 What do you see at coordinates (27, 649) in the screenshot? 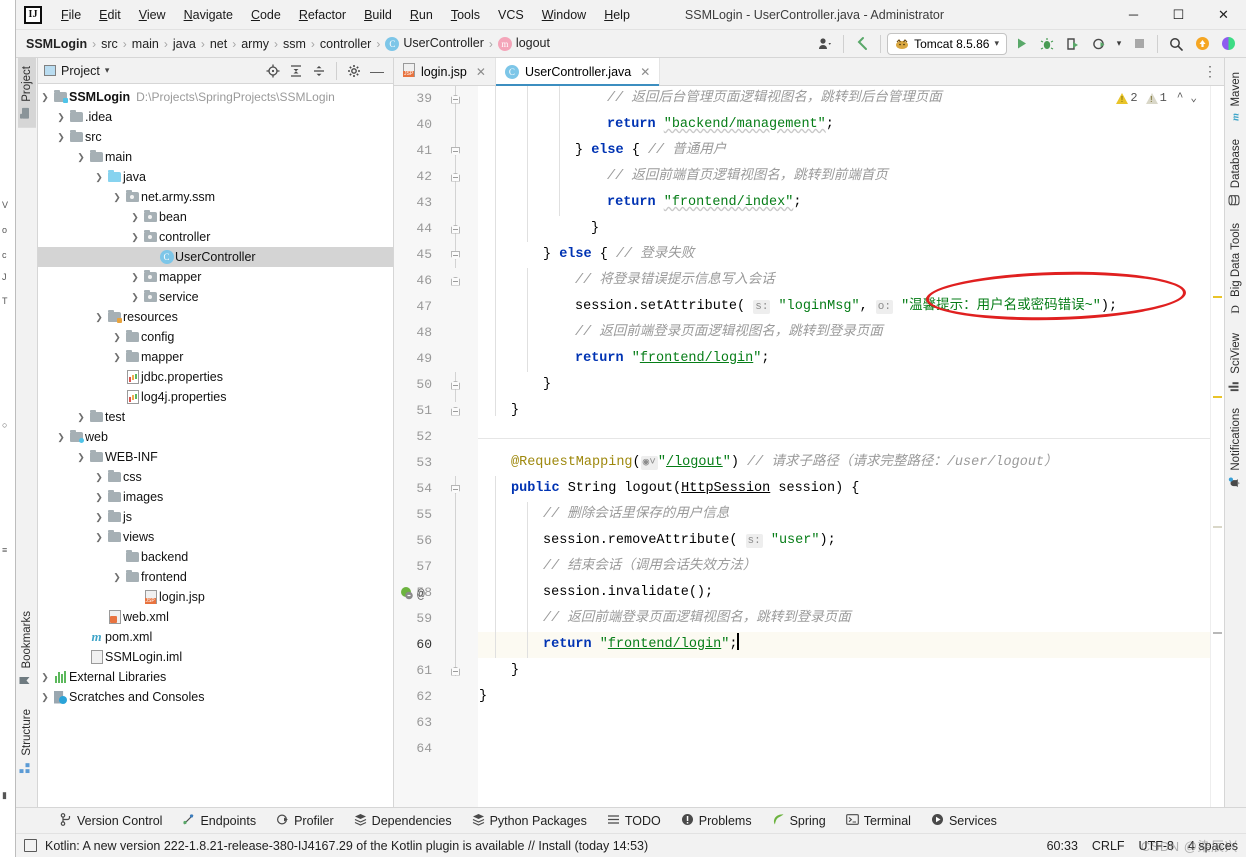
I see `sidebar-item-bookmarks: Bookmarks` at bounding box center [27, 649].